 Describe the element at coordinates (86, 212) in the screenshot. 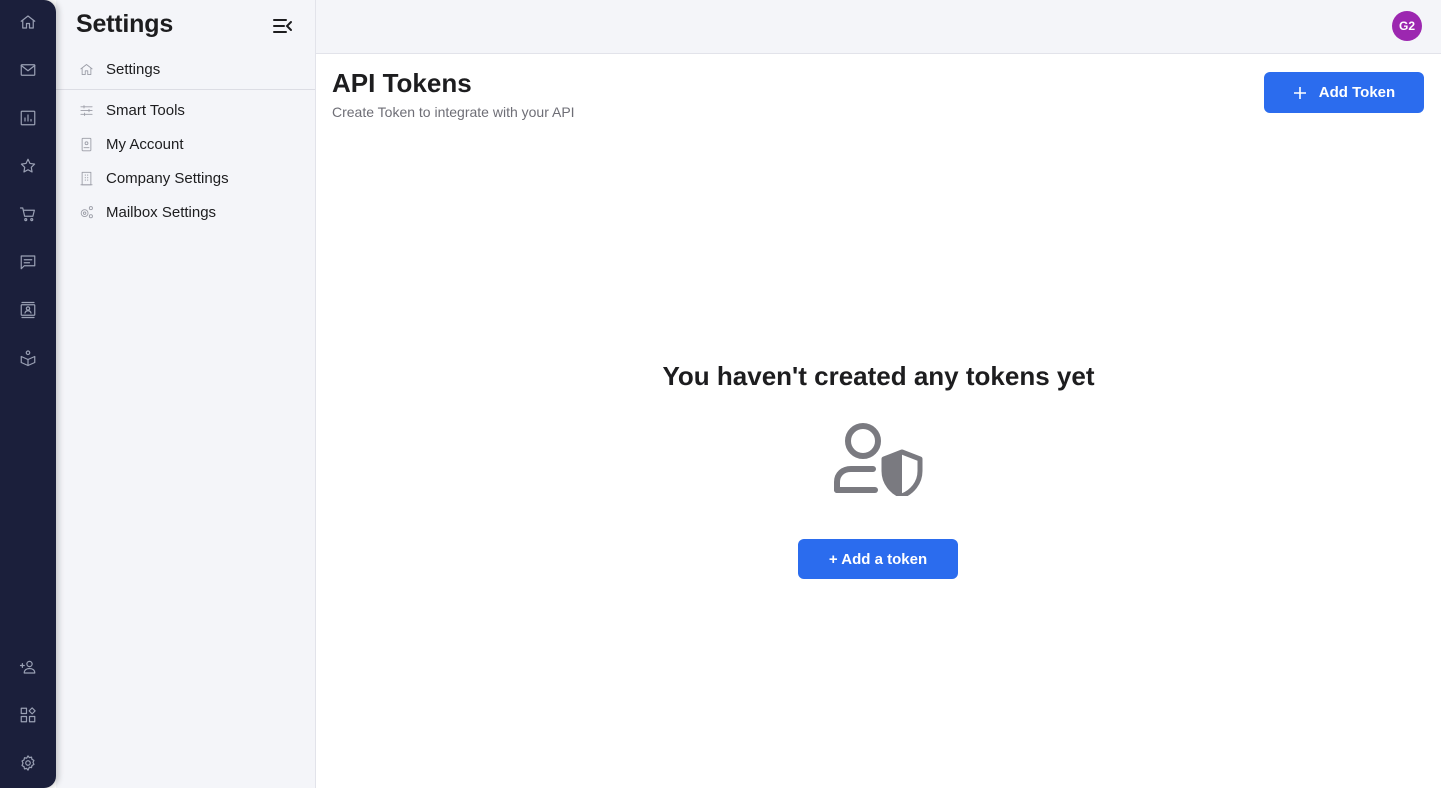

I see `gears-icon` at that location.